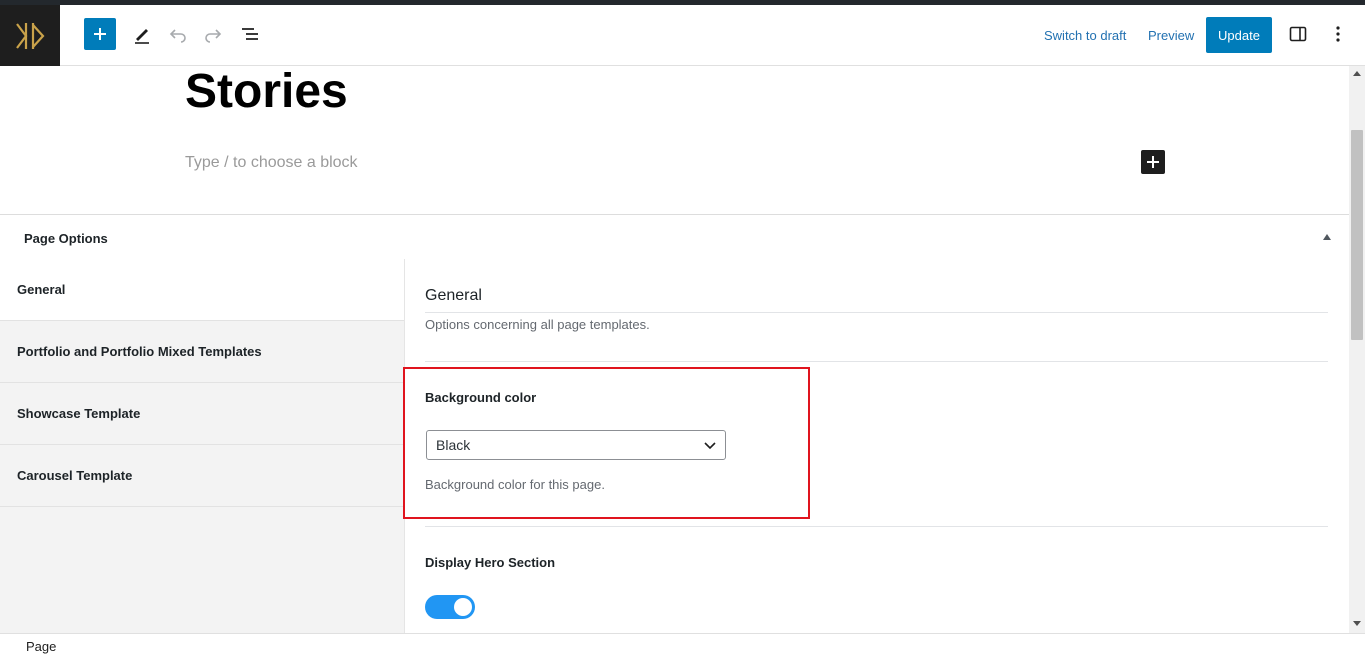 The width and height of the screenshot is (1365, 654). Describe the element at coordinates (463, 607) in the screenshot. I see `toggle-knob` at that location.